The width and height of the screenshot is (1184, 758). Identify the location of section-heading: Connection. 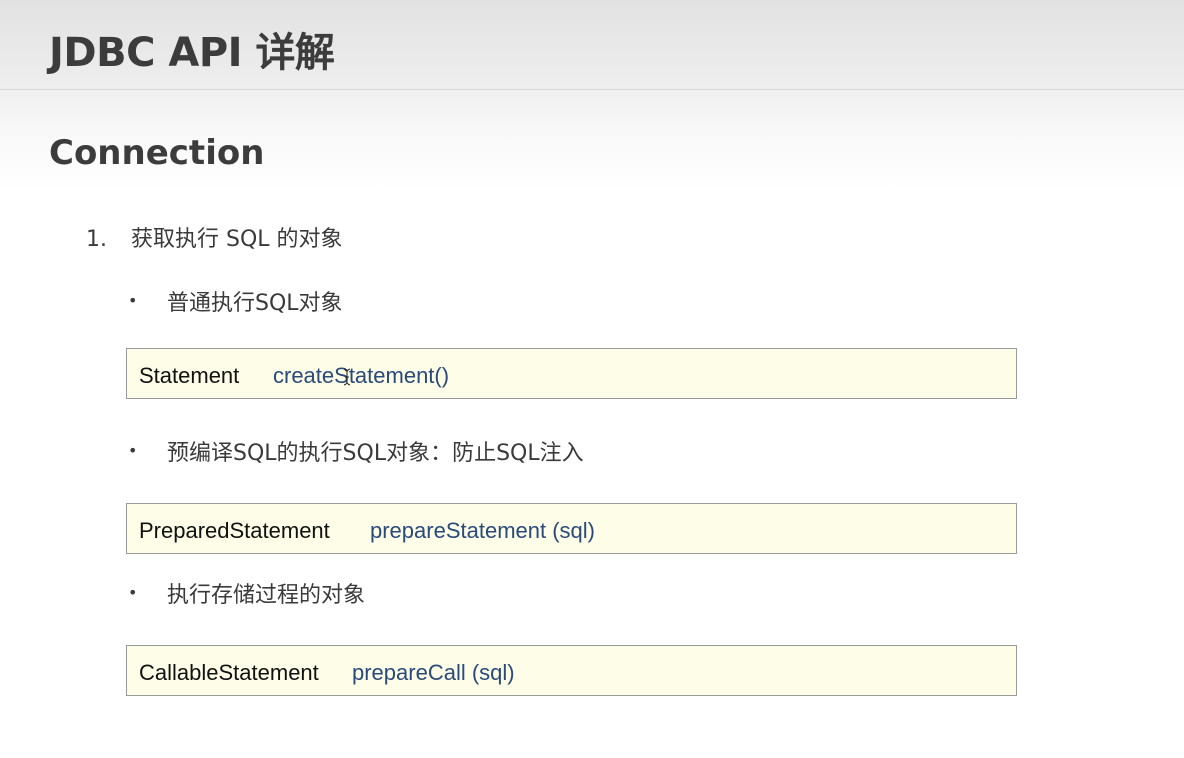
(157, 153).